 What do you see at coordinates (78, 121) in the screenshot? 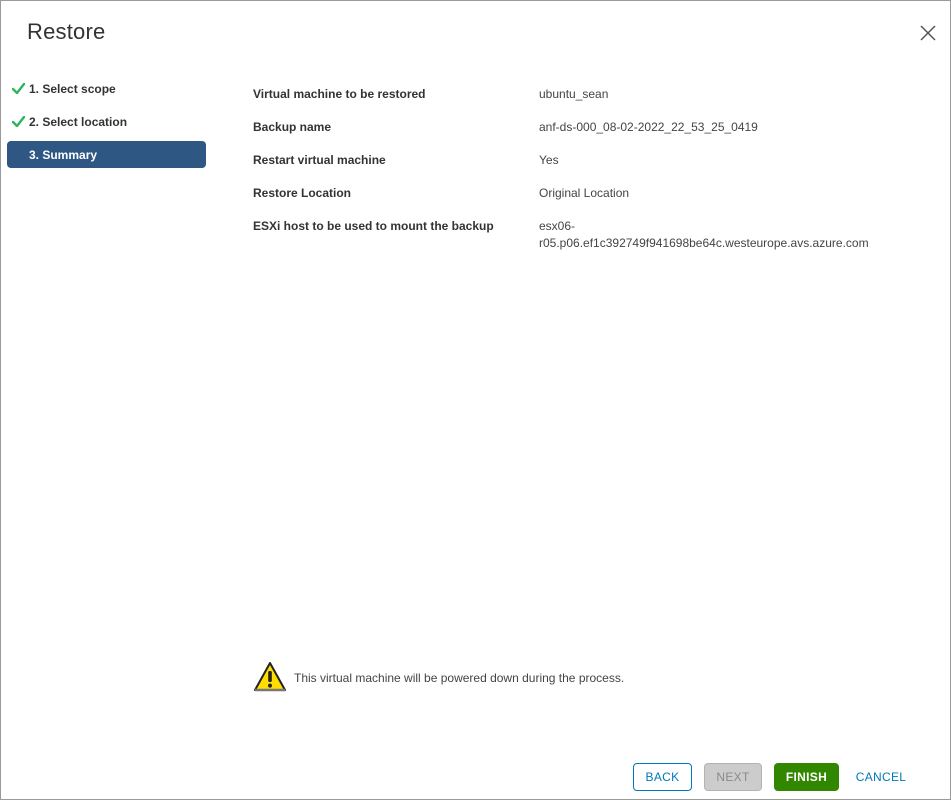
I see `step-label: 2. Select location` at bounding box center [78, 121].